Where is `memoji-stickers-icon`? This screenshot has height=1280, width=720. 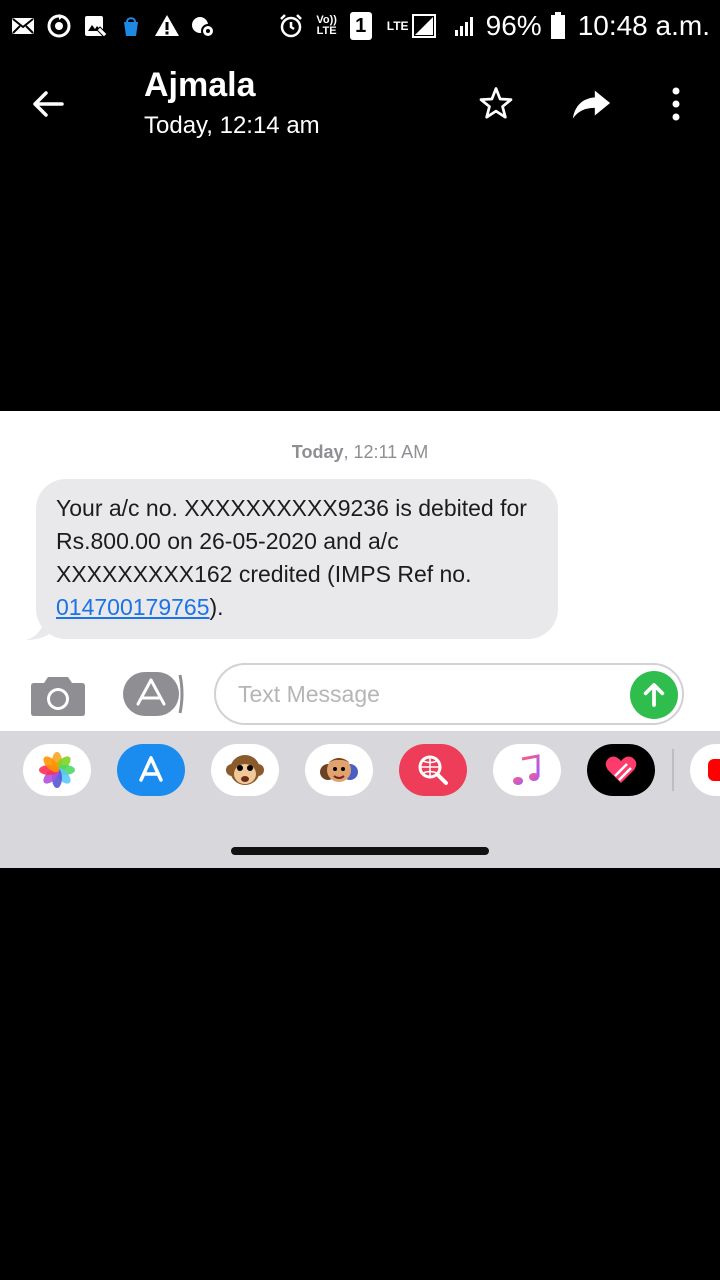
memoji-stickers-icon is located at coordinates (339, 770).